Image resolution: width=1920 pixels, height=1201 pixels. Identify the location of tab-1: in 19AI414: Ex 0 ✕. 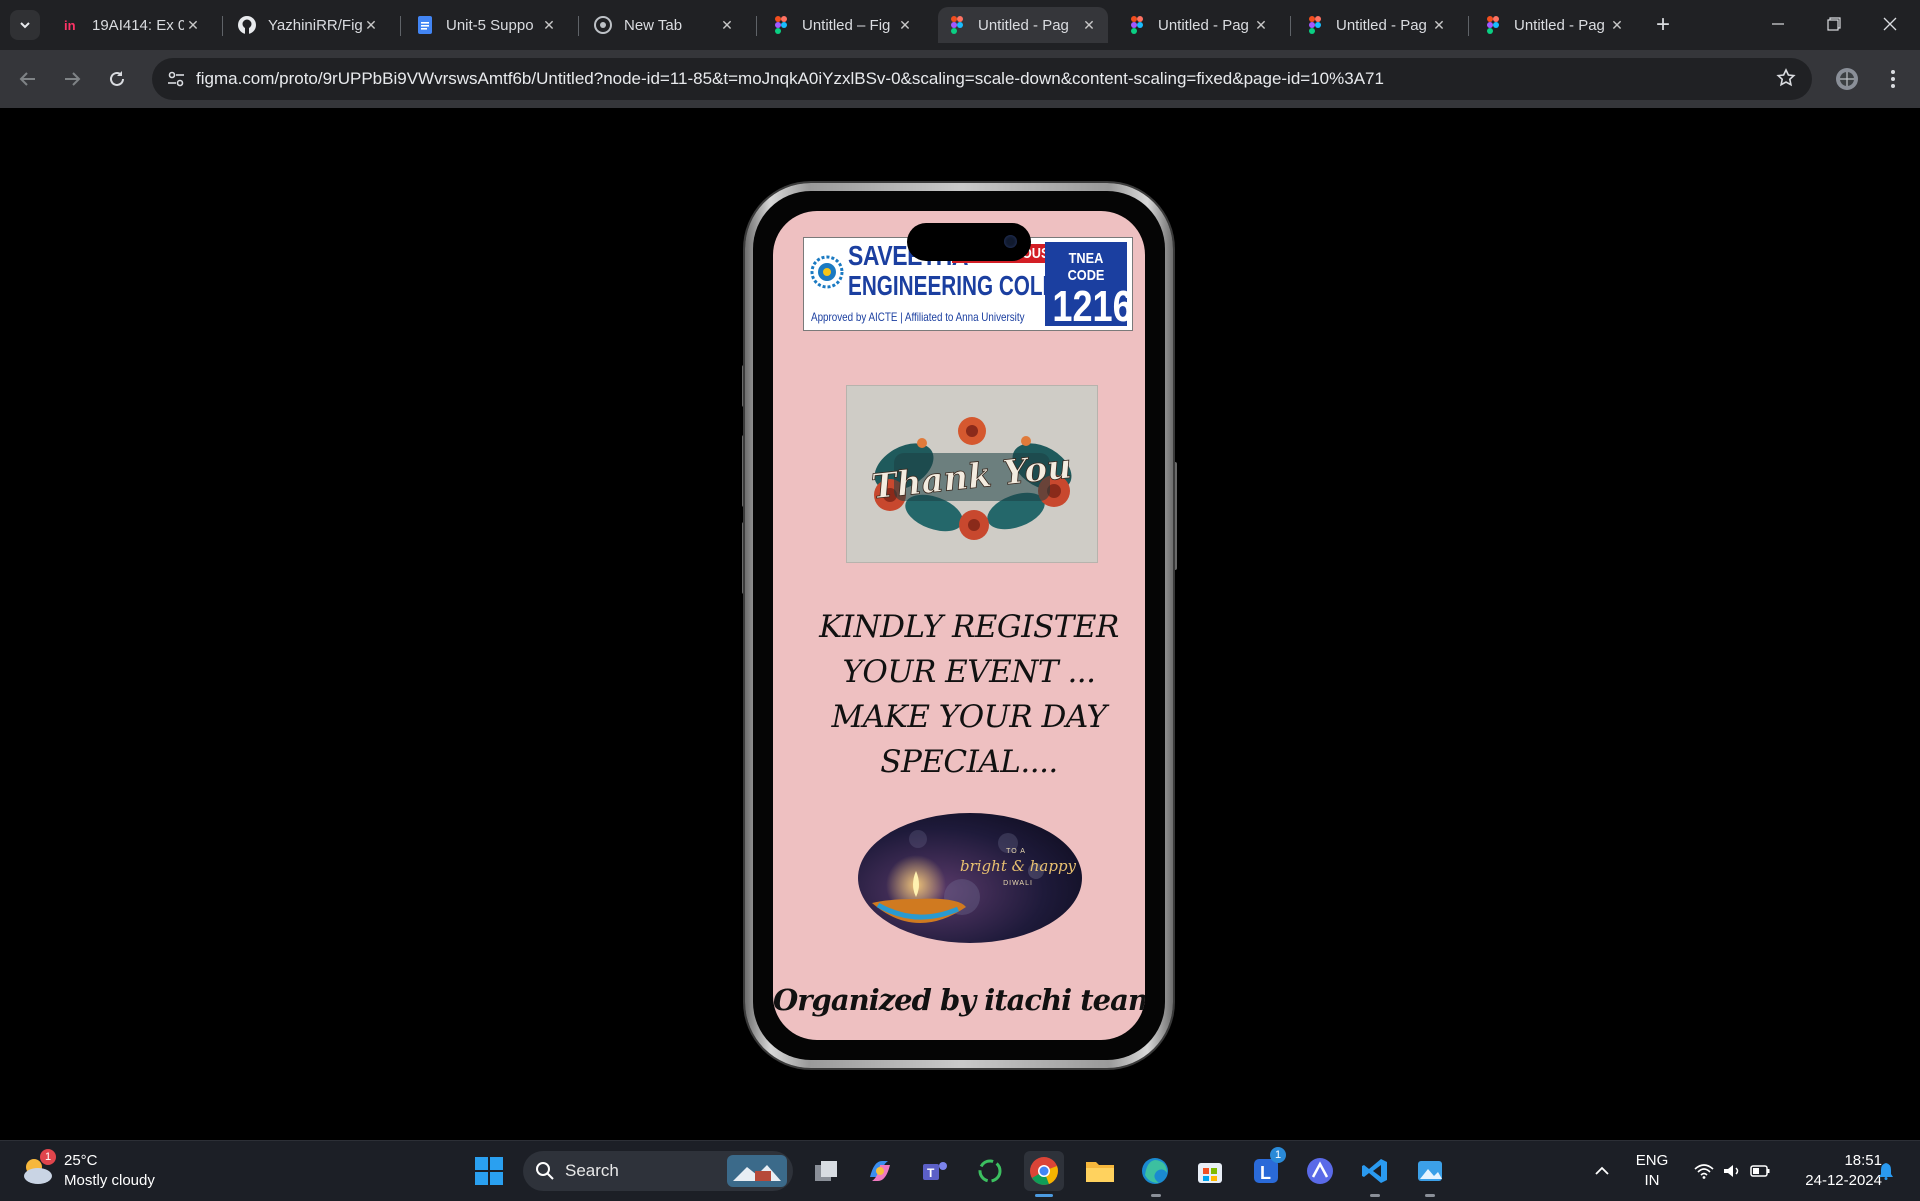
(132, 25).